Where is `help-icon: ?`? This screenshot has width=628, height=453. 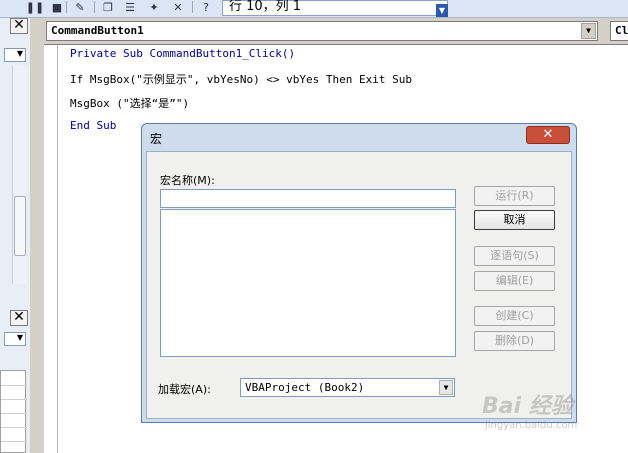
help-icon: ? is located at coordinates (206, 7).